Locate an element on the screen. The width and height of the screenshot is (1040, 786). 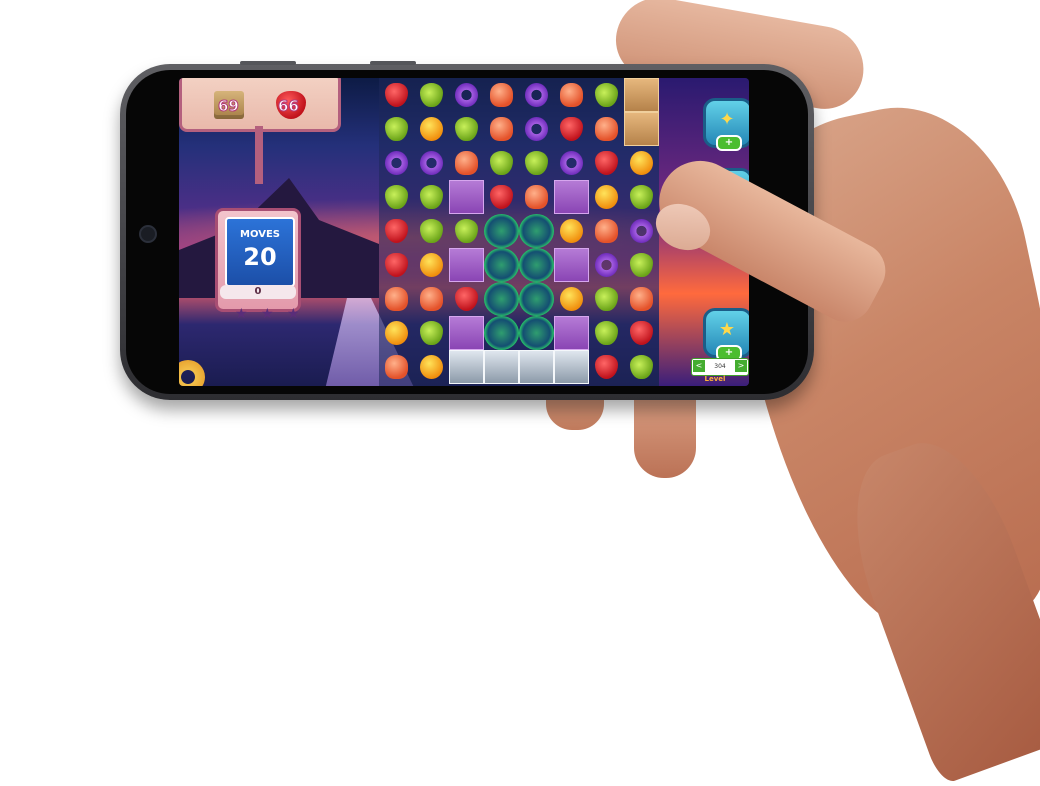
level-selector: < 304 > is located at coordinates (720, 367).